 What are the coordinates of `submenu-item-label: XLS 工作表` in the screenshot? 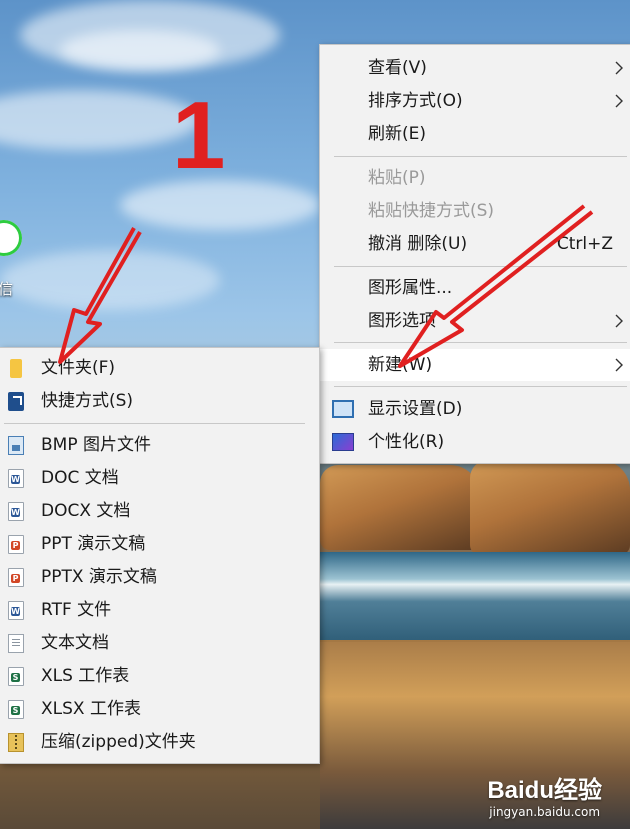 It's located at (85, 676).